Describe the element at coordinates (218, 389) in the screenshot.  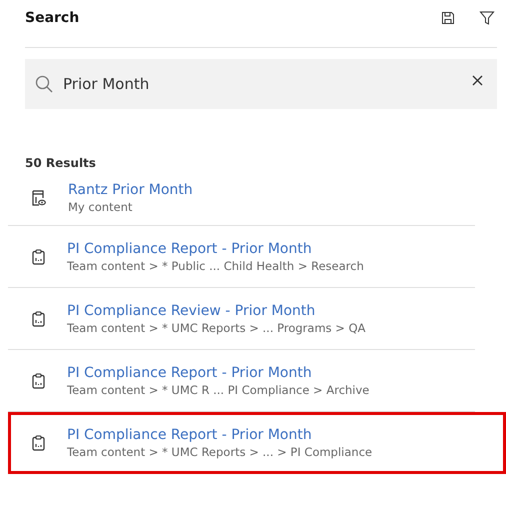
I see `result-path: Team content > * UMC R ... PI Compliance > Archive` at that location.